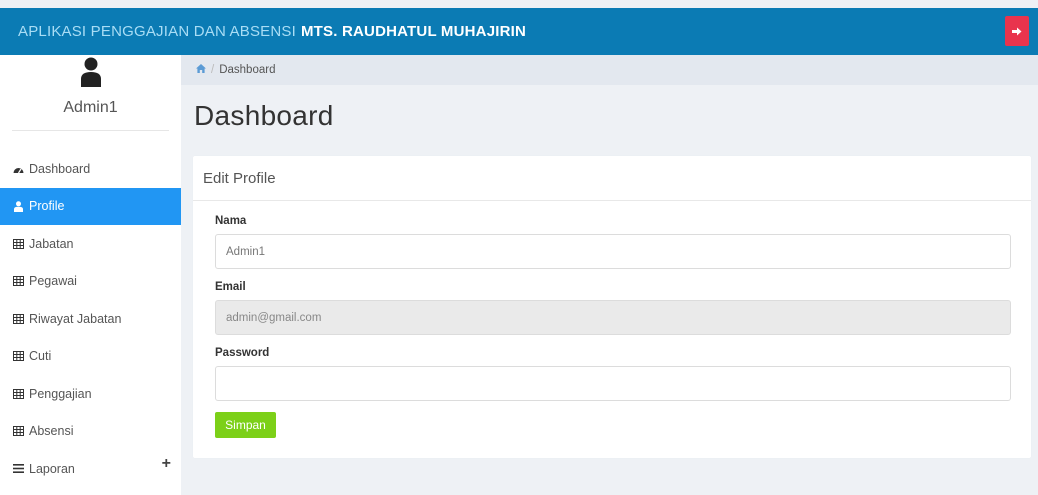 The height and width of the screenshot is (495, 1038). I want to click on nama-label: Nama, so click(231, 221).